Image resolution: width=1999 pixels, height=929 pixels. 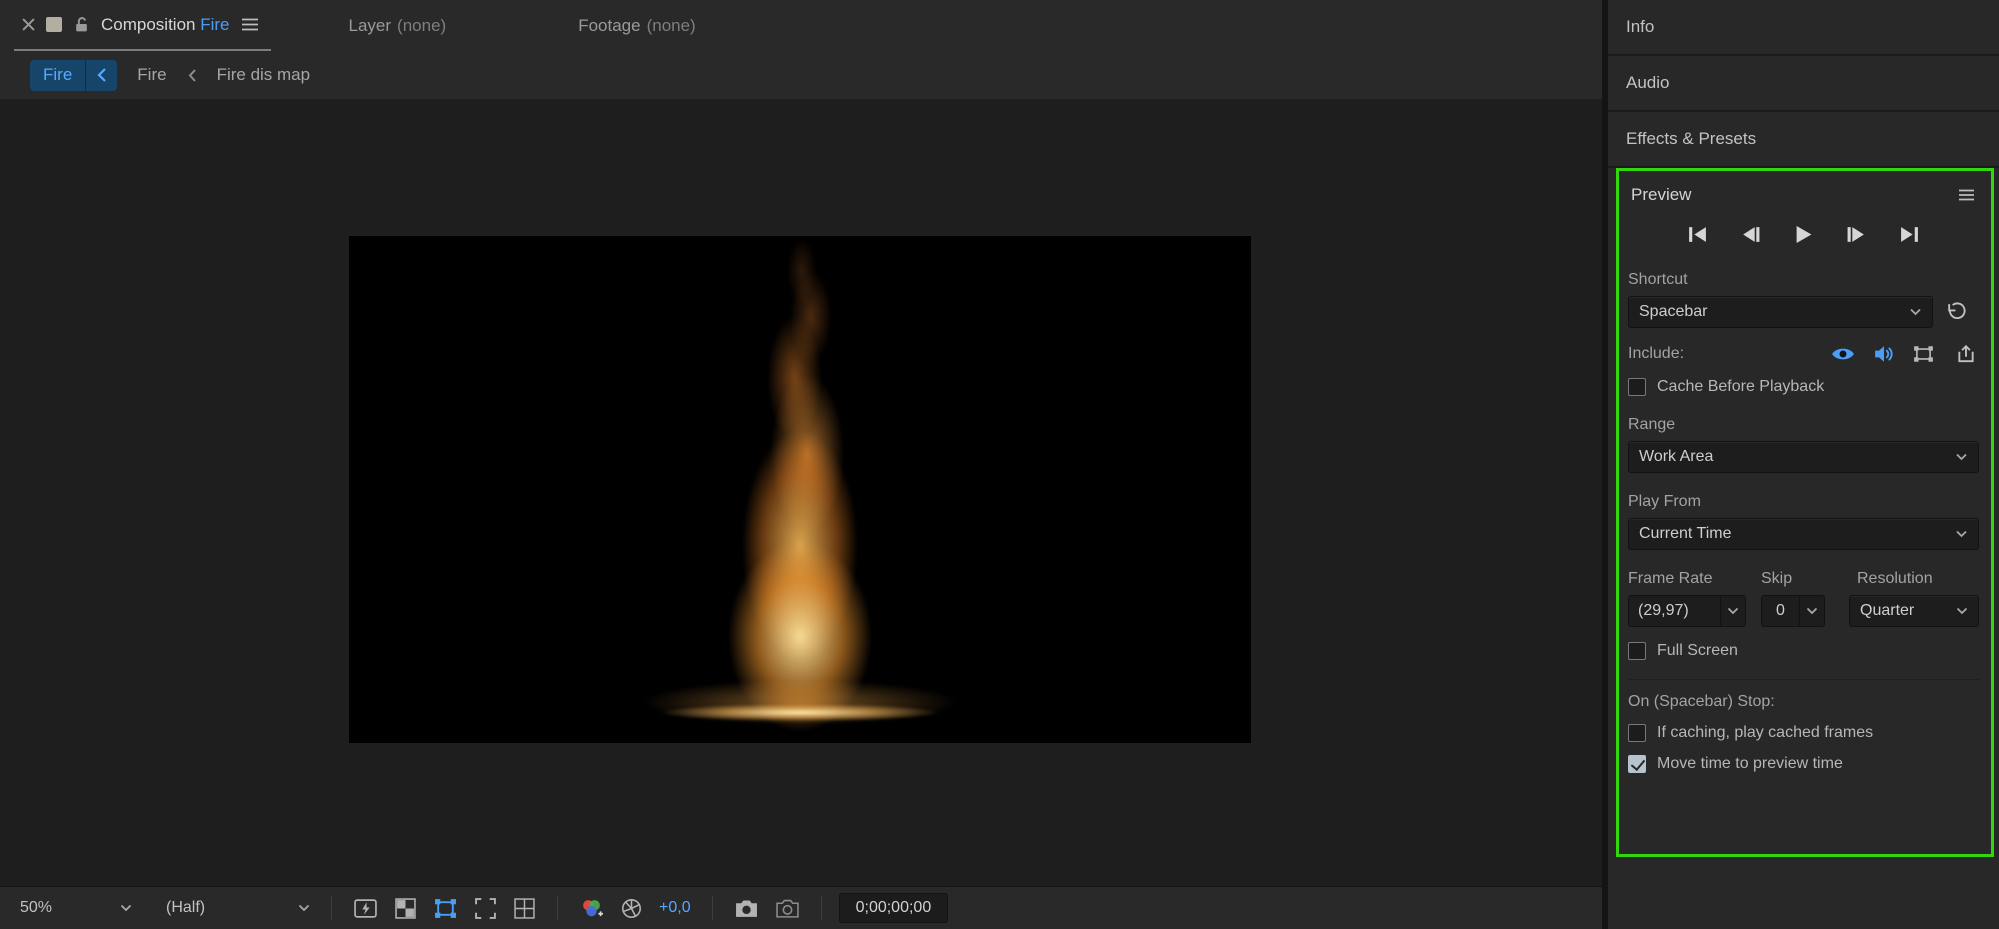 What do you see at coordinates (1698, 234) in the screenshot?
I see `first-frame-button` at bounding box center [1698, 234].